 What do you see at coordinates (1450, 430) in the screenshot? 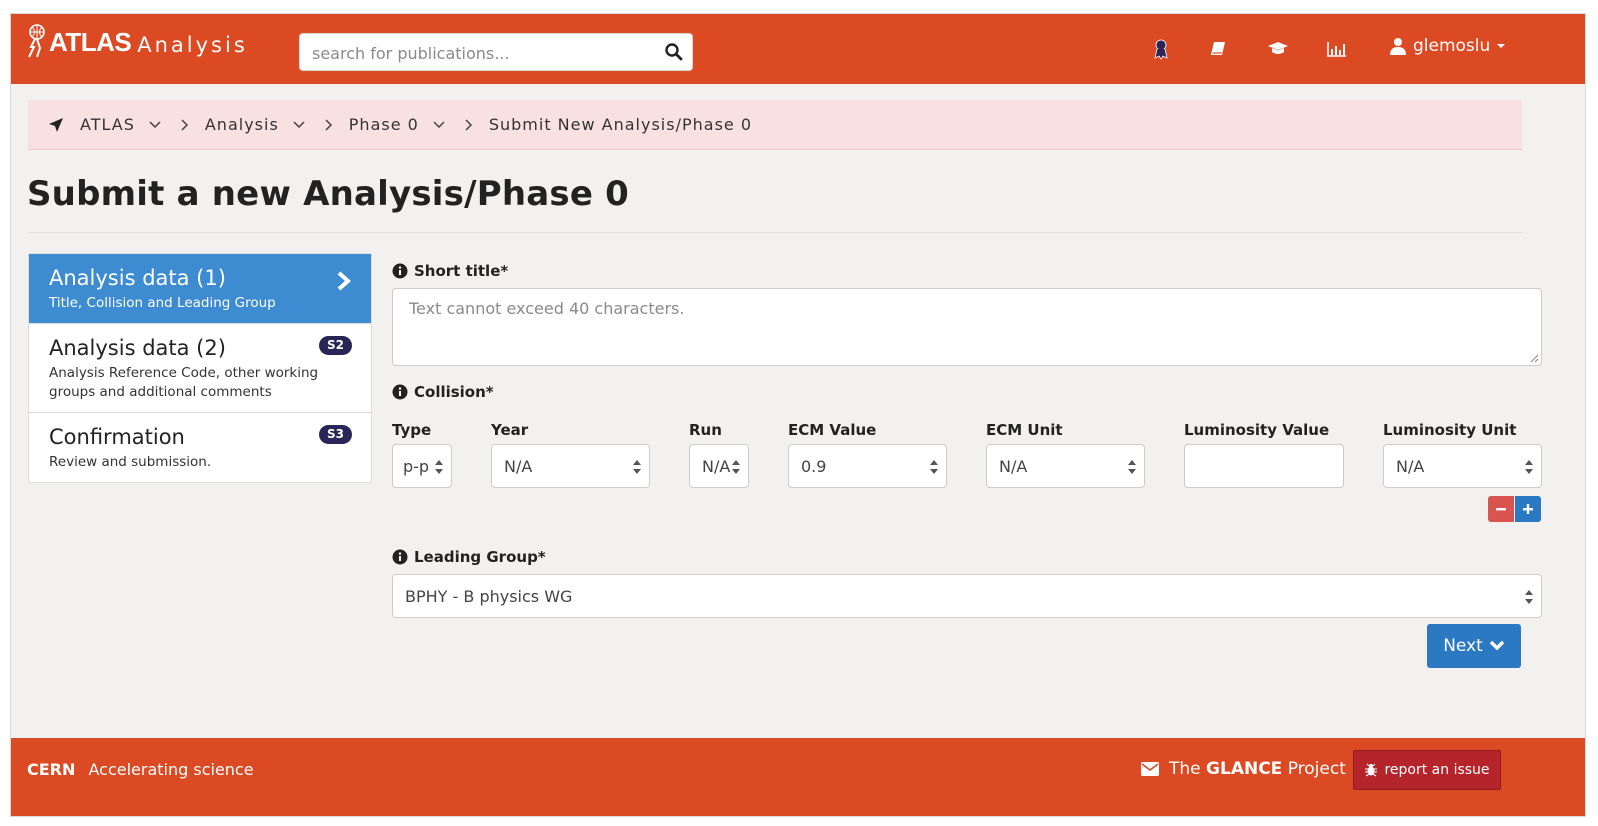
I see `luminosity-unit-column-label: Luminosity Unit` at bounding box center [1450, 430].